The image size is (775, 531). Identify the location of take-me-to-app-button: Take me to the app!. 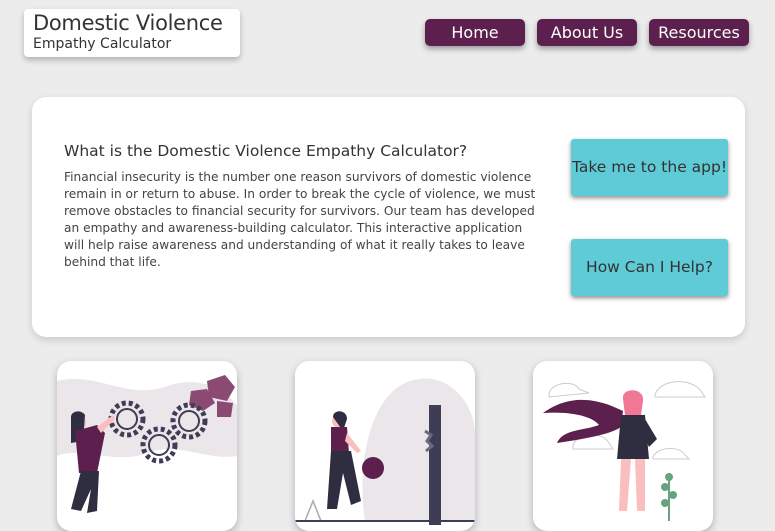
(649, 167).